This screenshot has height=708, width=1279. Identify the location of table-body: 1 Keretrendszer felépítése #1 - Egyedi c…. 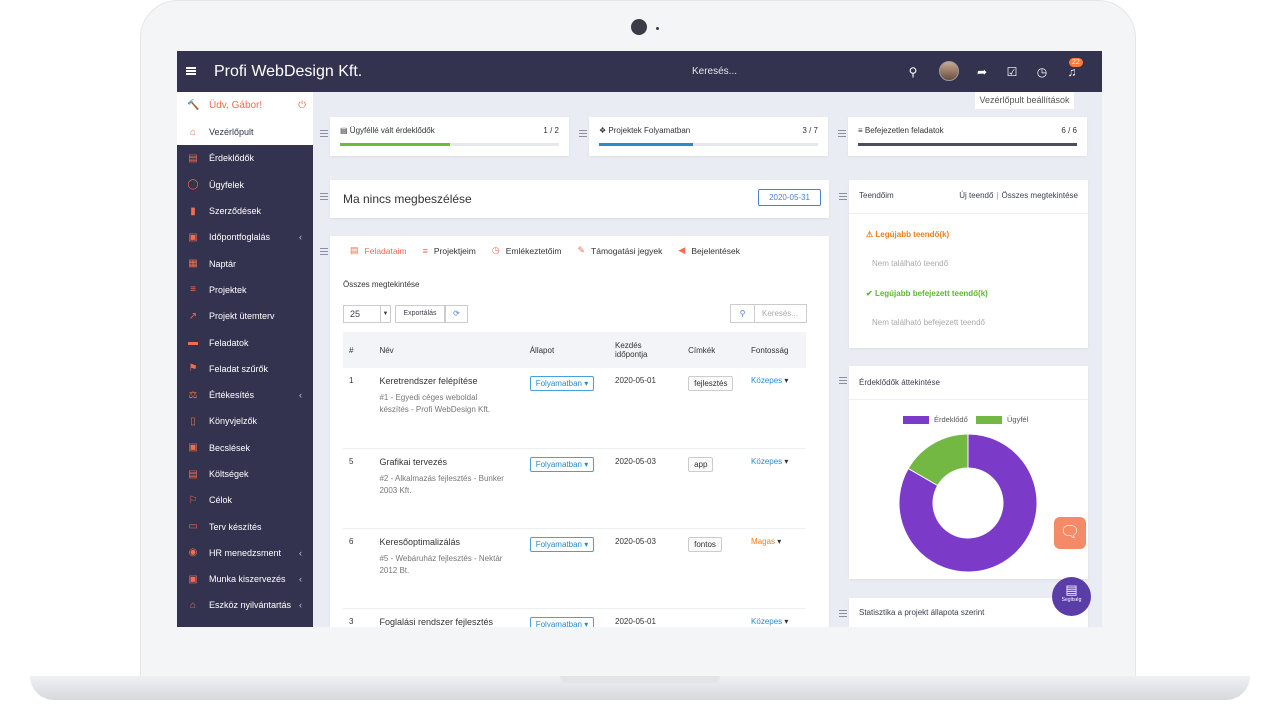
(574, 497).